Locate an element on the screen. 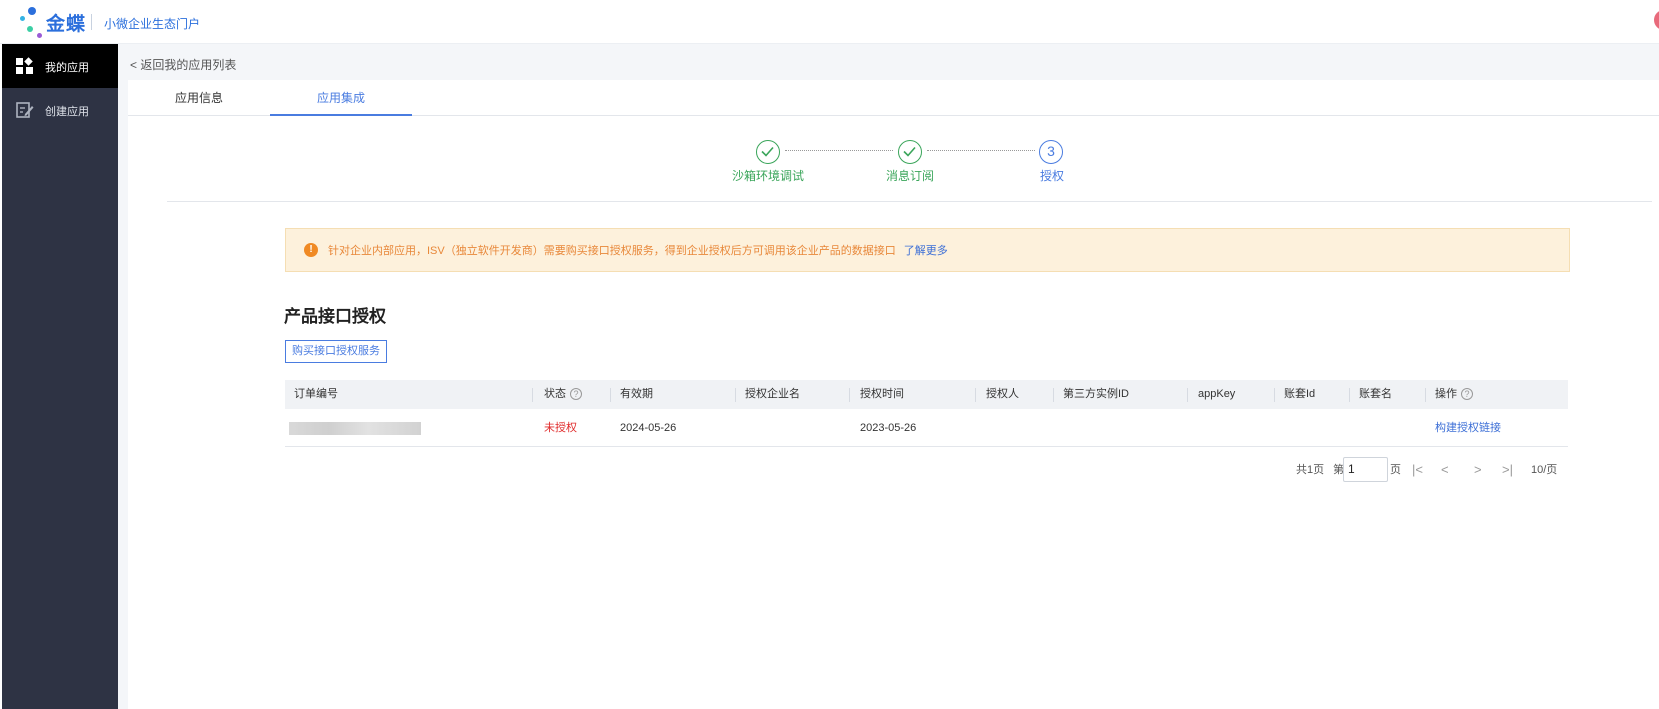 This screenshot has width=1659, height=709. page-suffix: 页 is located at coordinates (1395, 470).